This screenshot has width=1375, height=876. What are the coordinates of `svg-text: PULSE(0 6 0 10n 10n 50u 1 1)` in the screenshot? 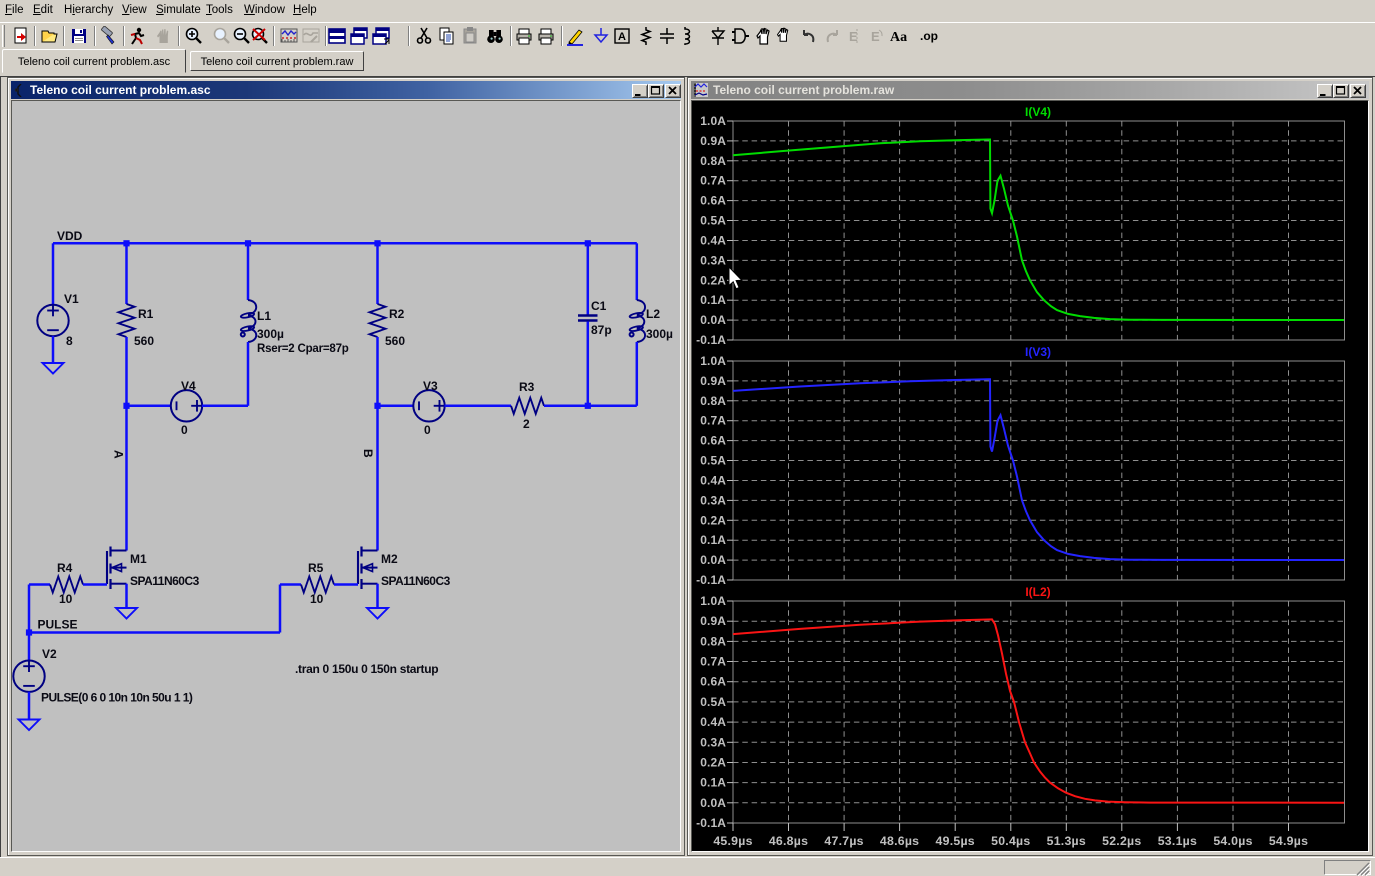 It's located at (117, 698).